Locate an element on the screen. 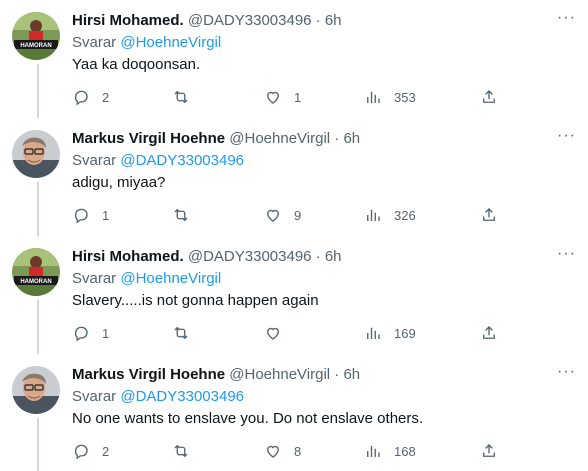  tweet-actions: 1 9 326 is located at coordinates (287, 215).